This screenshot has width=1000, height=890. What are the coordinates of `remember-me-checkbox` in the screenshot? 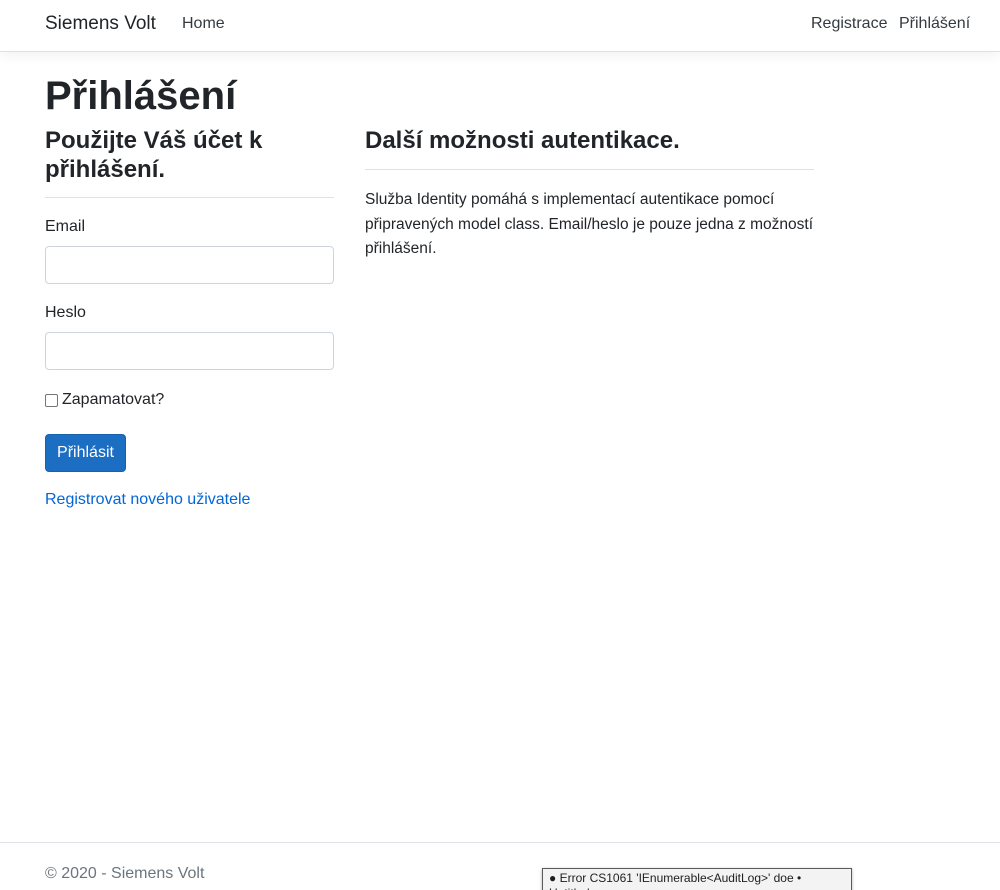 It's located at (51, 400).